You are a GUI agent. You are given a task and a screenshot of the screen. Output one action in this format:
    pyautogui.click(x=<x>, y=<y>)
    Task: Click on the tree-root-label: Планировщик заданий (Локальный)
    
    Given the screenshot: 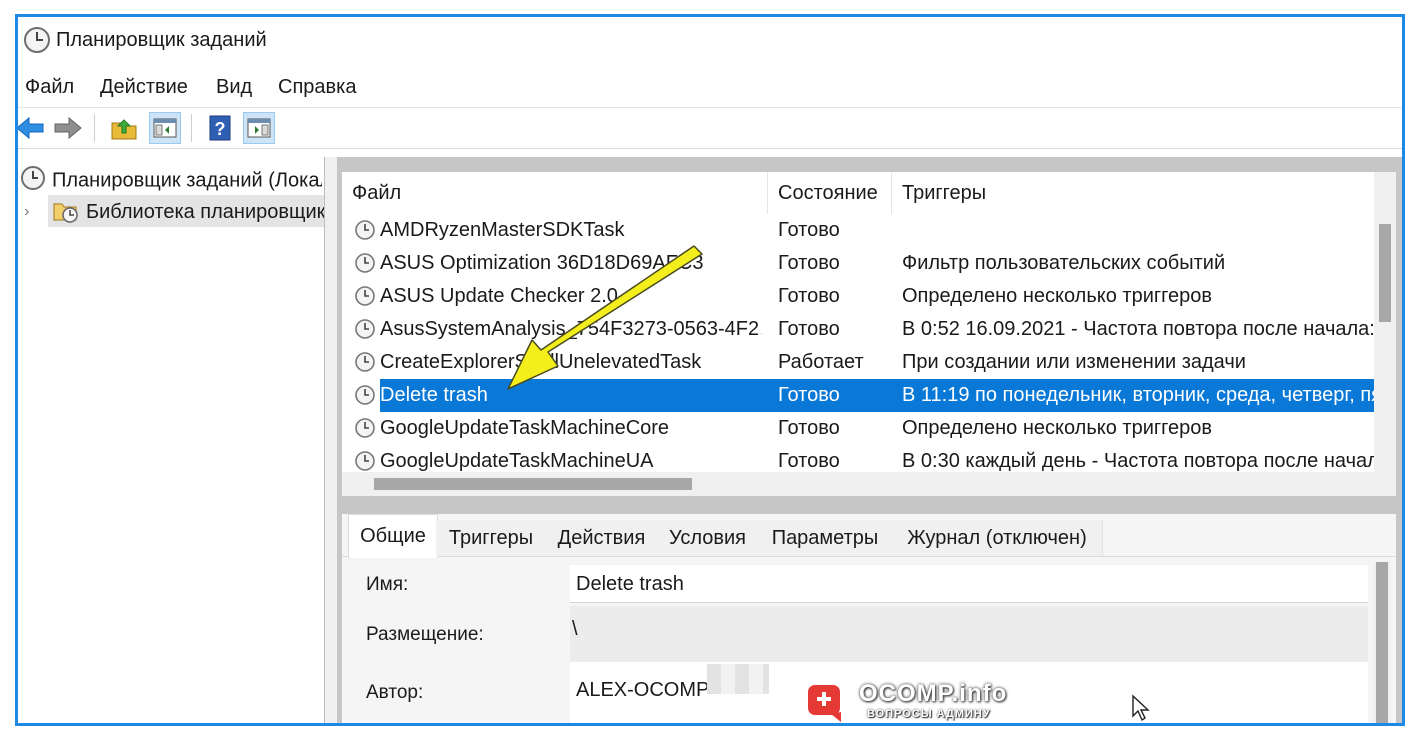 What is the action you would take?
    pyautogui.click(x=187, y=180)
    